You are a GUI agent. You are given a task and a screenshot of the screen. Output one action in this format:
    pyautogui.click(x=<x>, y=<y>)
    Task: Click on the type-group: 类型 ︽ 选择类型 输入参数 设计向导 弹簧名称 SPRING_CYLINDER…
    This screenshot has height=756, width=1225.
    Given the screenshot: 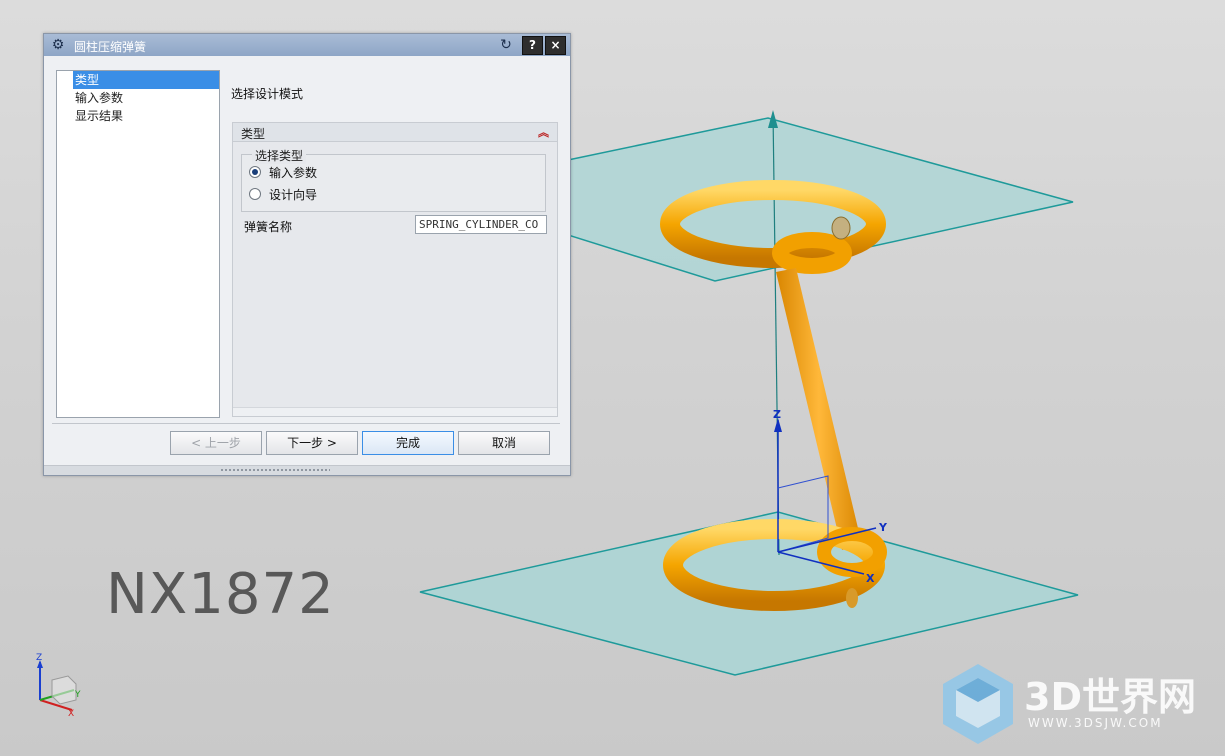 What is the action you would take?
    pyautogui.click(x=395, y=269)
    